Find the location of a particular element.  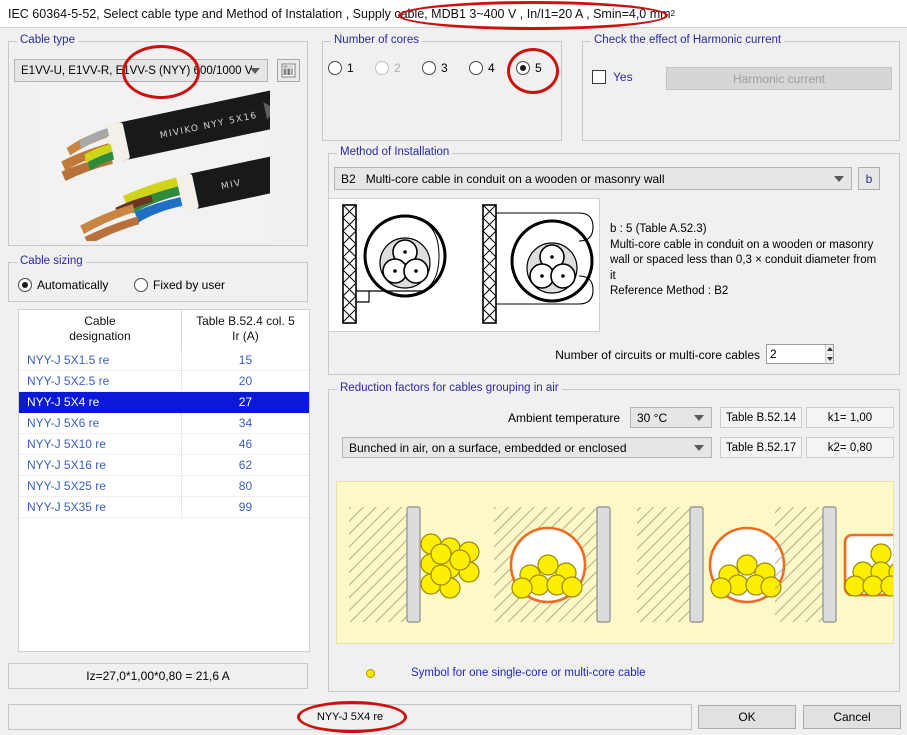

number-of-cores-group-label: Number of cores is located at coordinates (377, 40).